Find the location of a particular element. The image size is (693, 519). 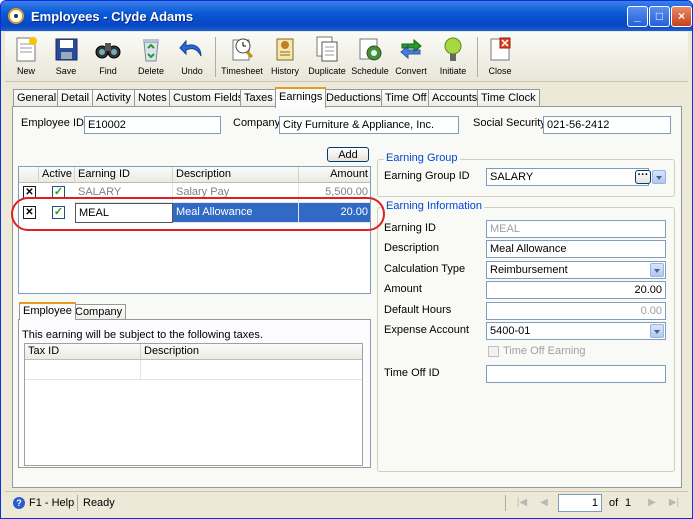

grid-header-description: Description is located at coordinates (236, 175).